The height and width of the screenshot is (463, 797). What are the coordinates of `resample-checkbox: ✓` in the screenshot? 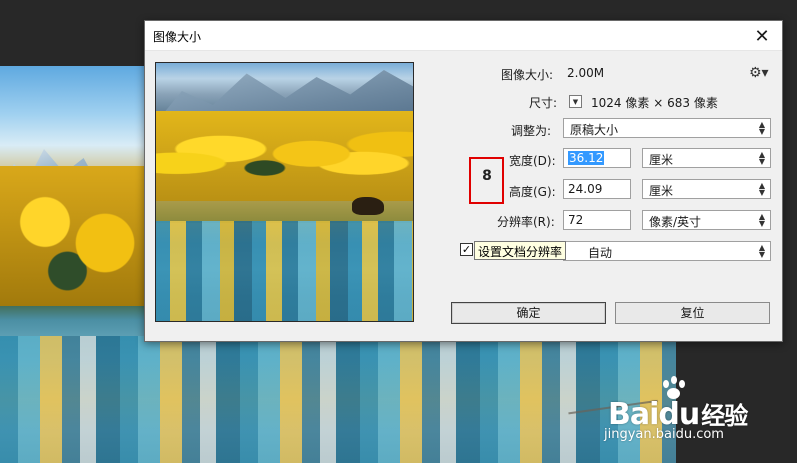 It's located at (466, 249).